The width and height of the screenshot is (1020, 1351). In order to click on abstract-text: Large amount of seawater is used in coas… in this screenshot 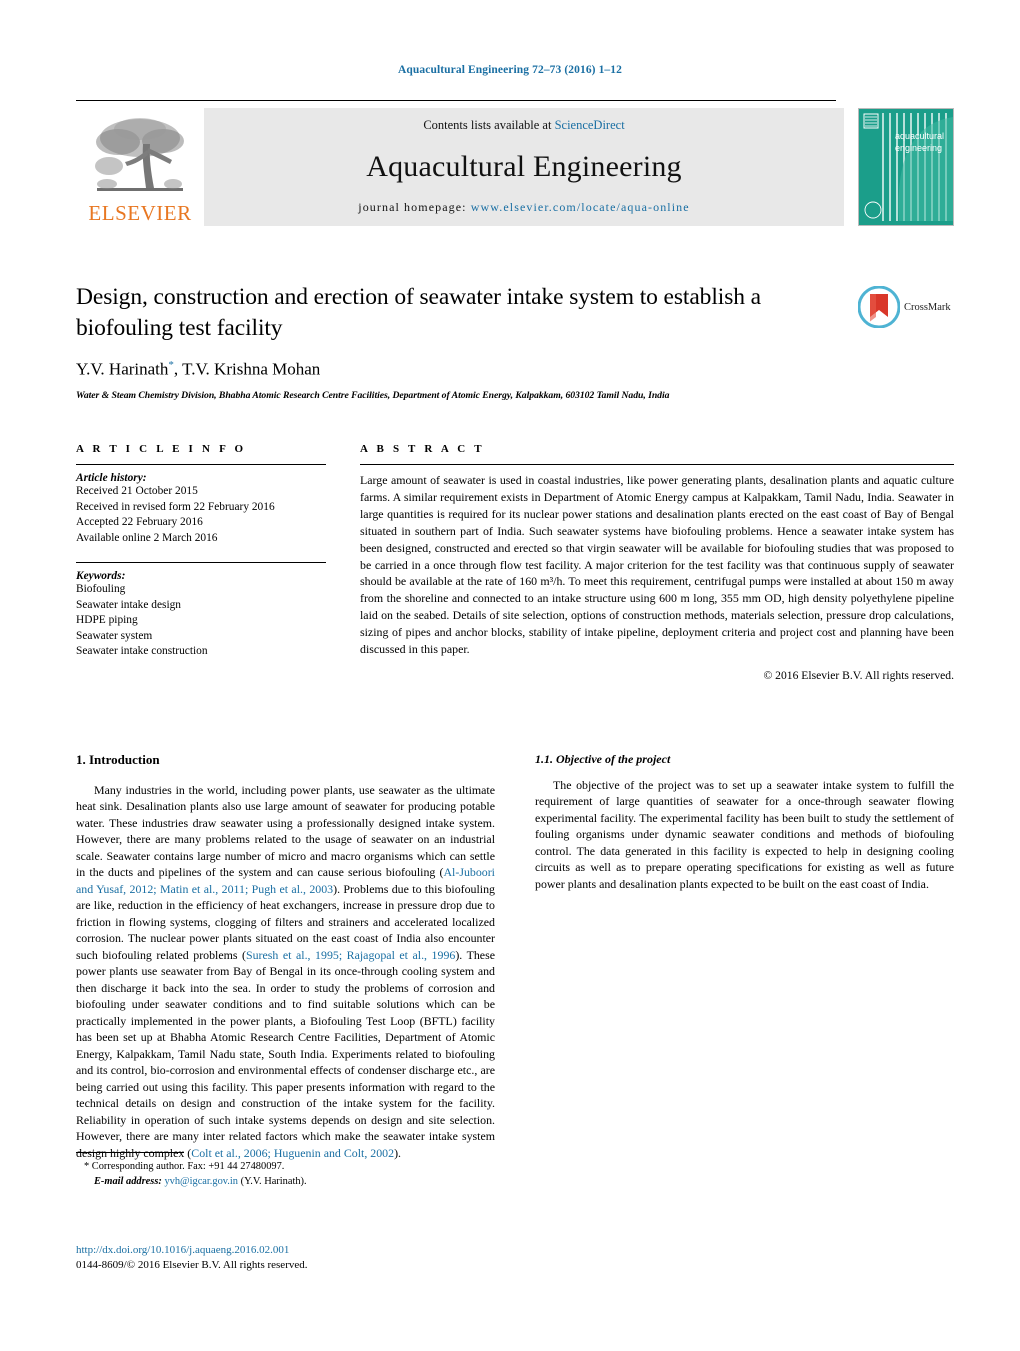, I will do `click(657, 565)`.